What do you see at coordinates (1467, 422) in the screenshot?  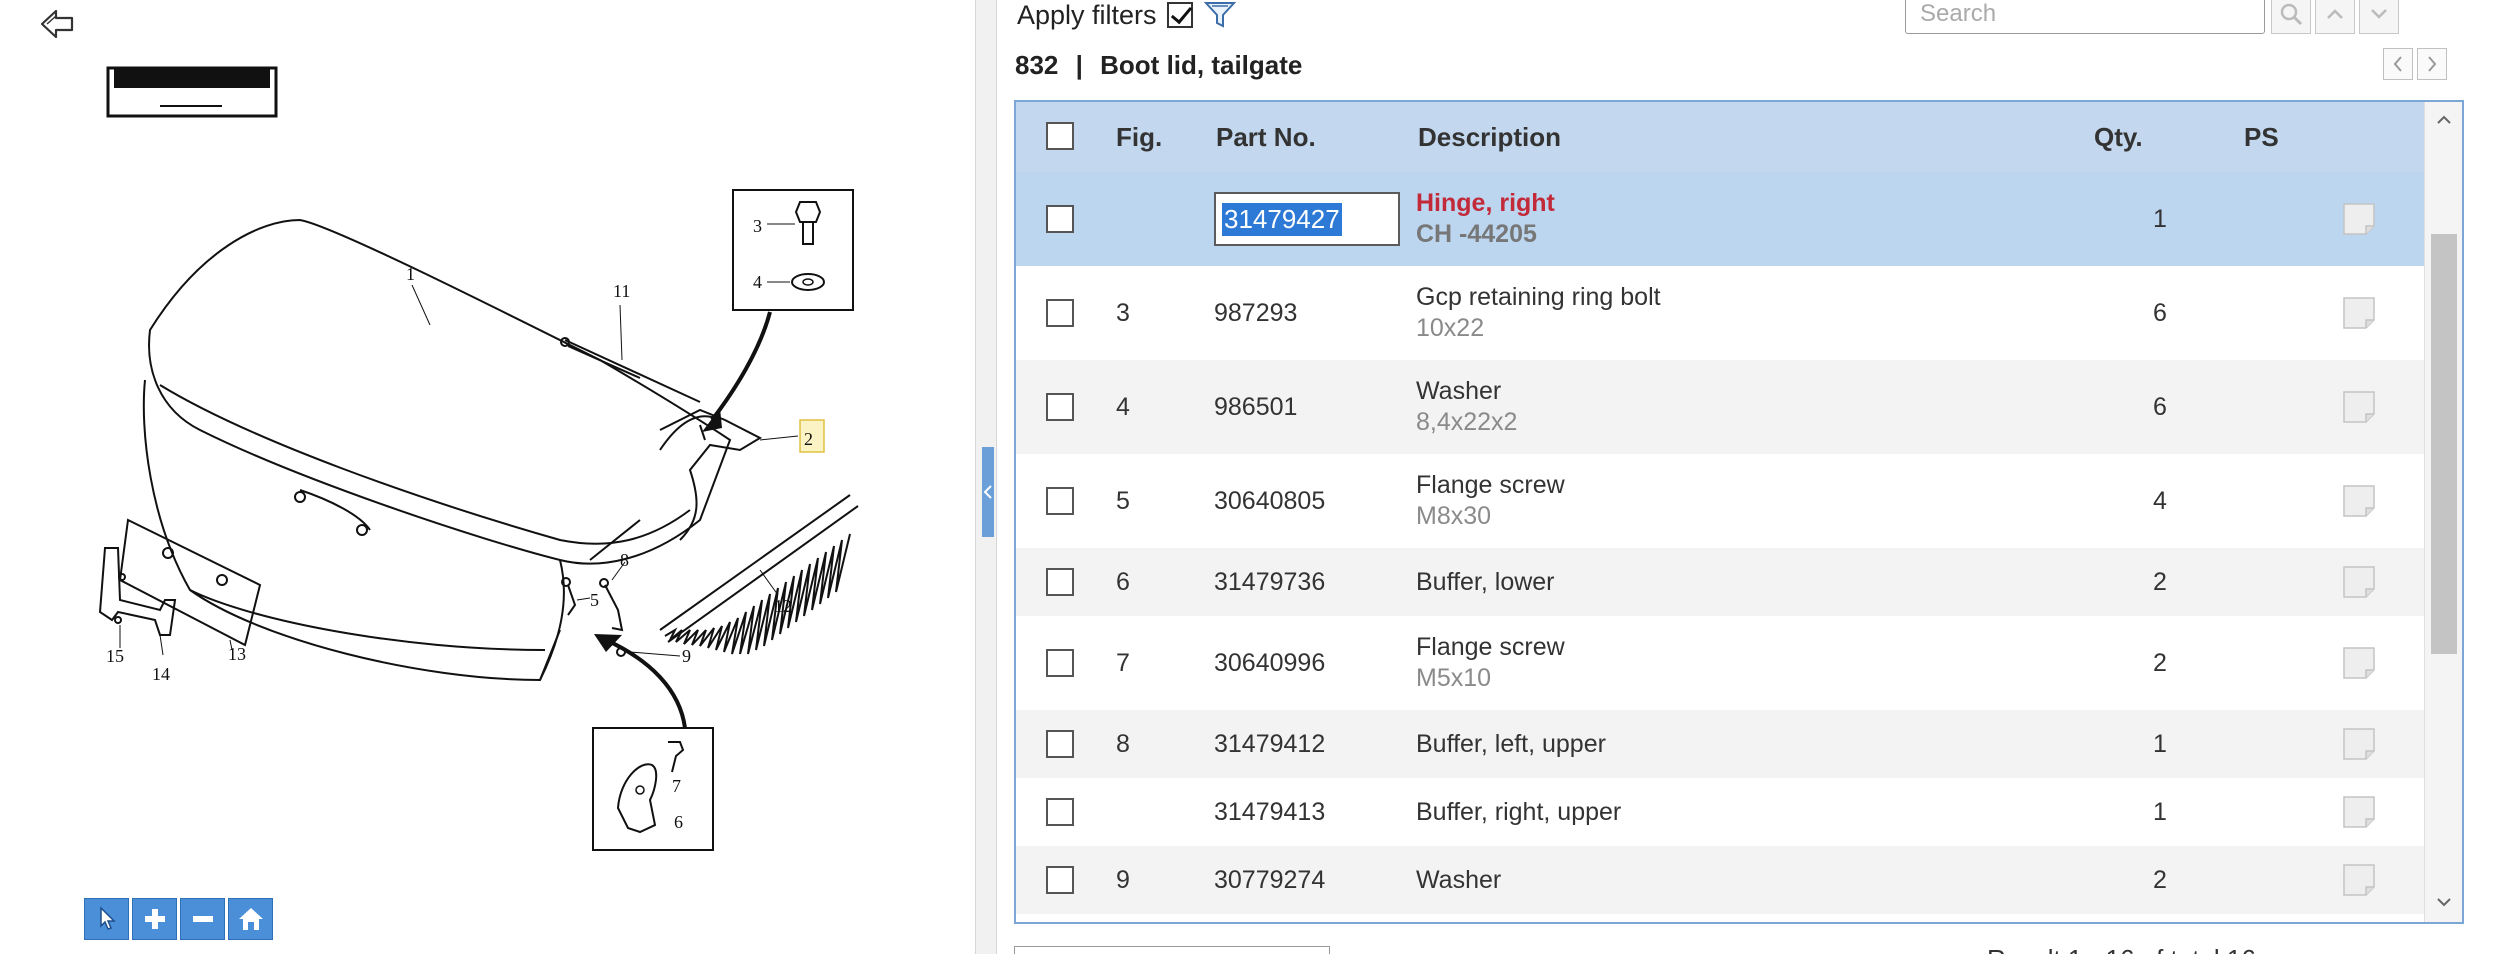 I see `row-description-detail: 8,4x22x2` at bounding box center [1467, 422].